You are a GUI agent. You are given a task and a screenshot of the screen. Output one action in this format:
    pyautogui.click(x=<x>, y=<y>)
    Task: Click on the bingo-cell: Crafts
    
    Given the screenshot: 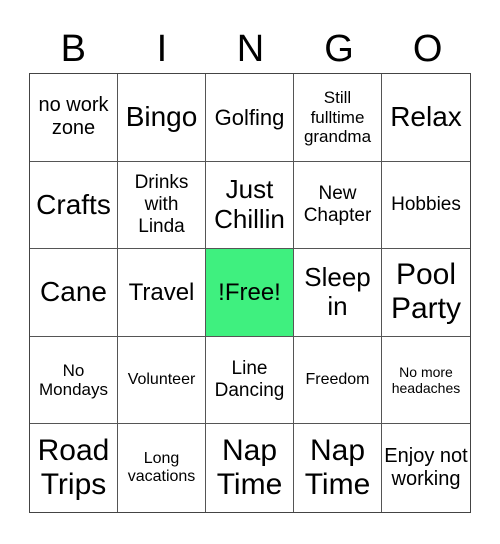 What is the action you would take?
    pyautogui.click(x=74, y=205)
    